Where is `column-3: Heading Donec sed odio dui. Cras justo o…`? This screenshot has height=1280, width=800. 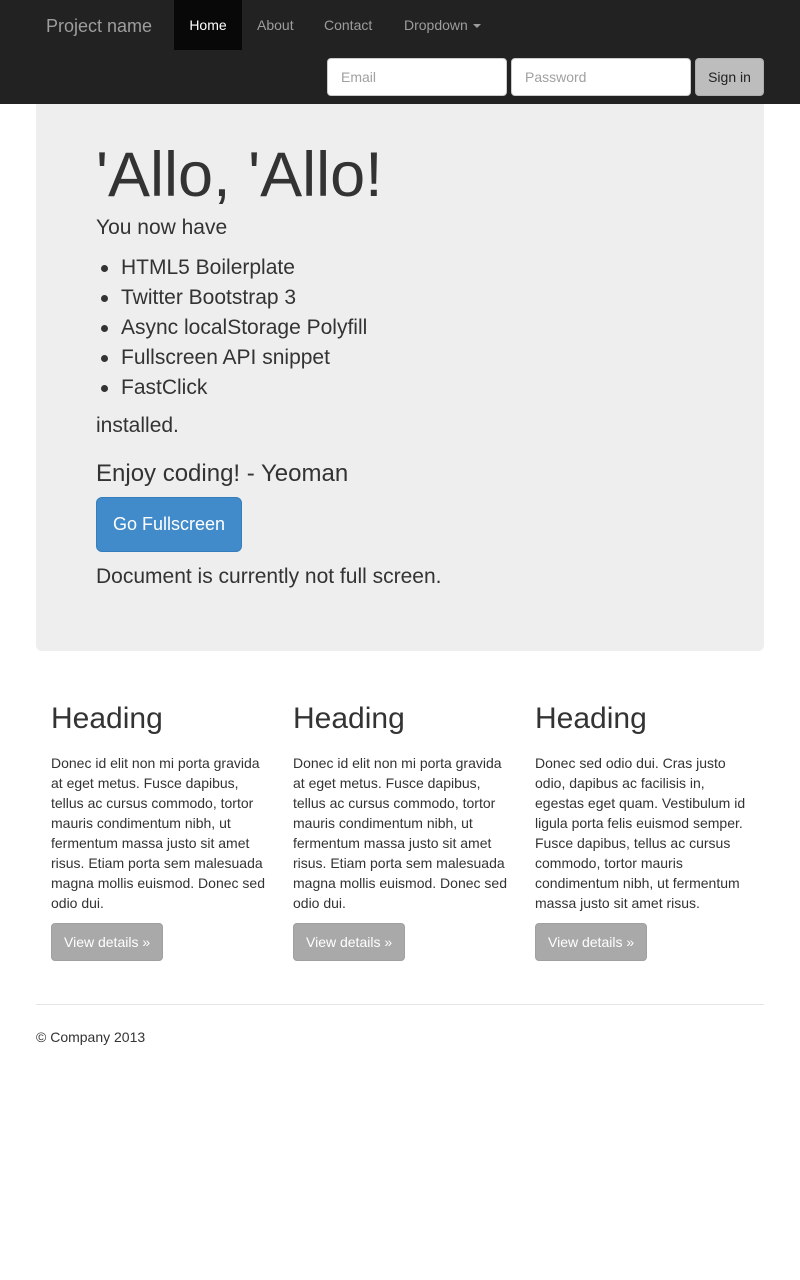
column-3: Heading Donec sed odio dui. Cras justo o… is located at coordinates (642, 830).